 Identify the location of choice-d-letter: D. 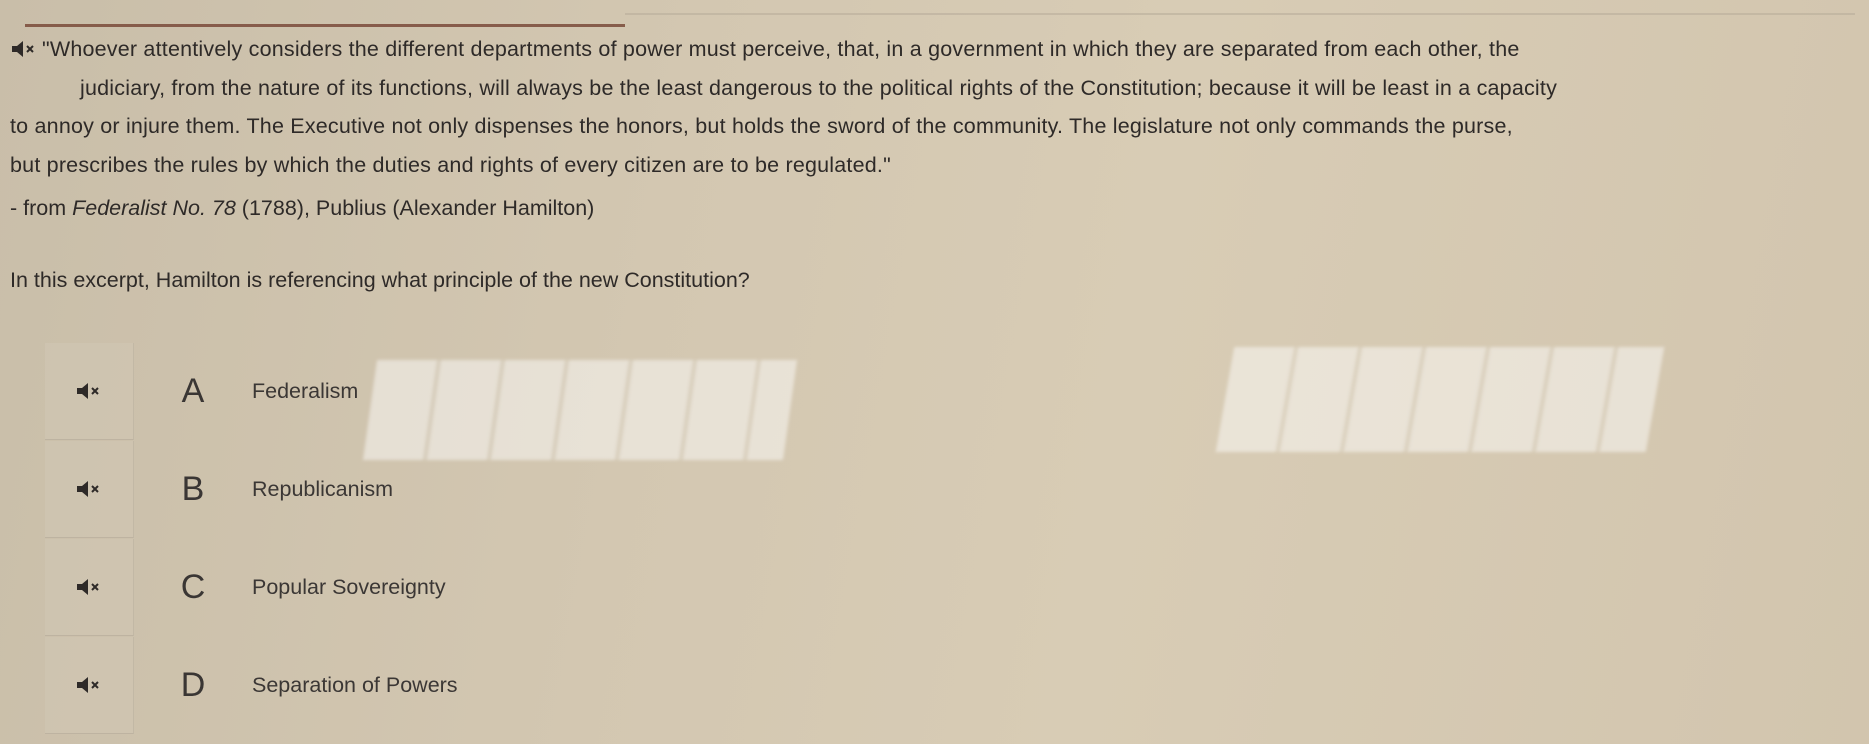
(193, 684).